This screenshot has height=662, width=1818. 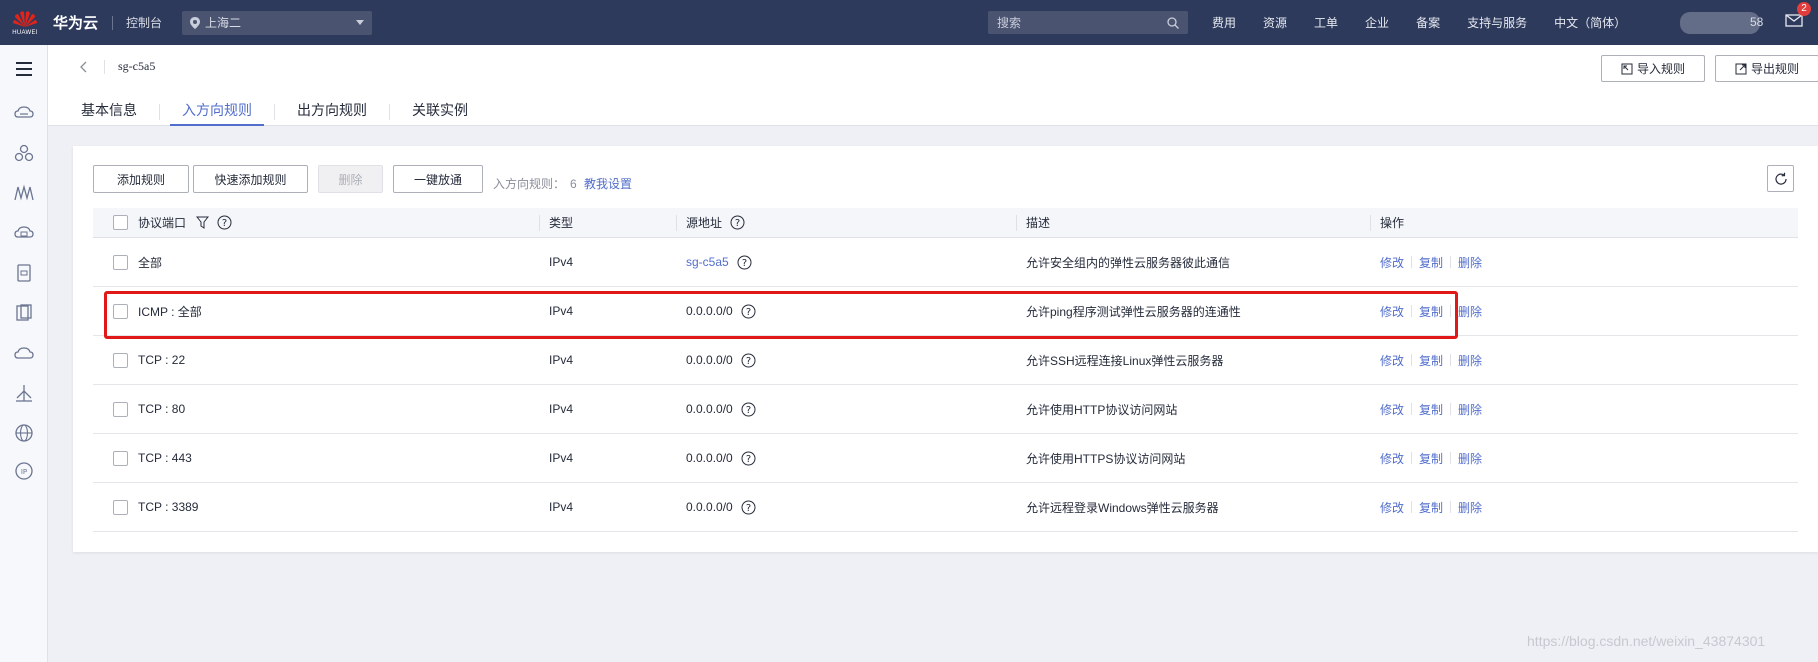 I want to click on region-selector: 上海二, so click(x=277, y=22).